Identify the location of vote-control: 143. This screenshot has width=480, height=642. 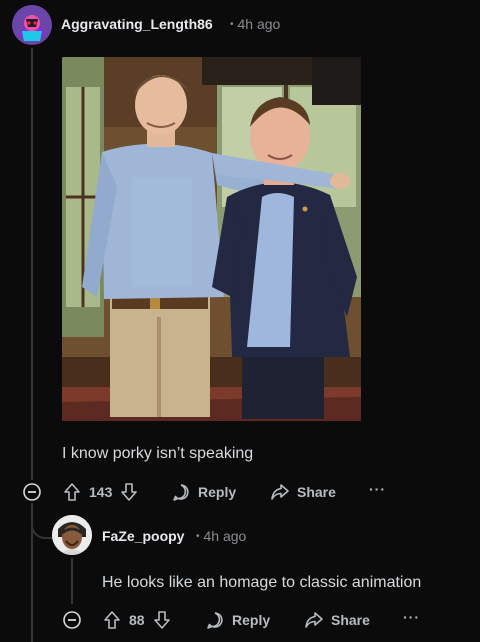
(100, 492).